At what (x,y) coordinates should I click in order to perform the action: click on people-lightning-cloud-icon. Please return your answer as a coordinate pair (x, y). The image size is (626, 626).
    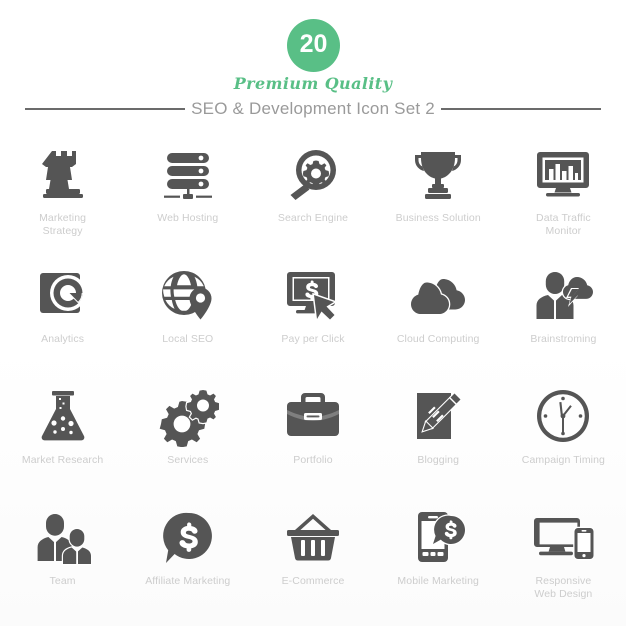
    Looking at the image, I should click on (563, 295).